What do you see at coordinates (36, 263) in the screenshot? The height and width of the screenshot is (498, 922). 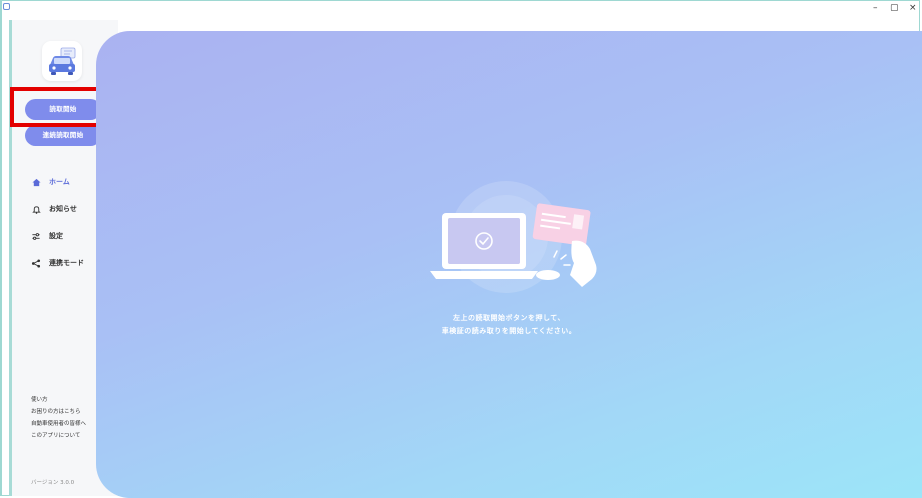 I see `share-icon` at bounding box center [36, 263].